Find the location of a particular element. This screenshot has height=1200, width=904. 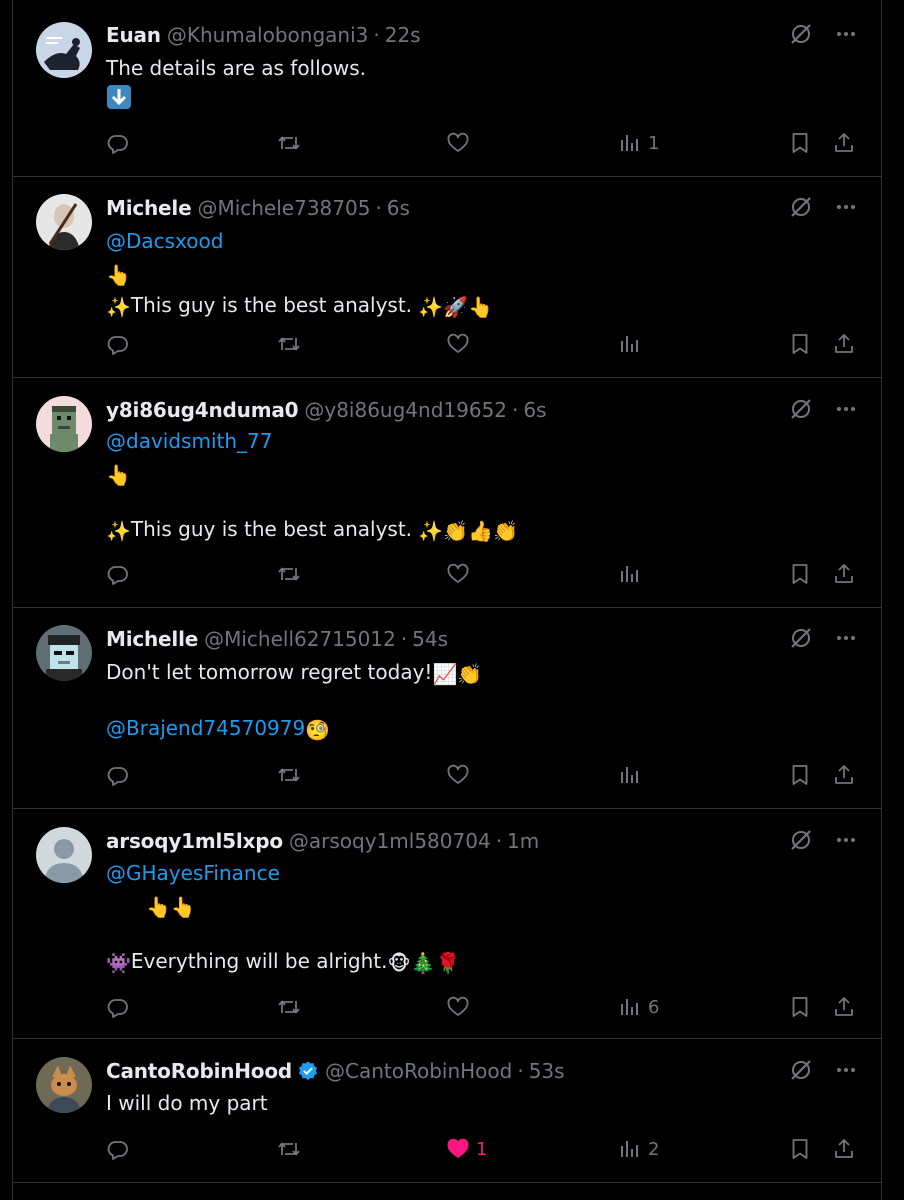

tweet-text: I will do my part is located at coordinates (463, 1103).